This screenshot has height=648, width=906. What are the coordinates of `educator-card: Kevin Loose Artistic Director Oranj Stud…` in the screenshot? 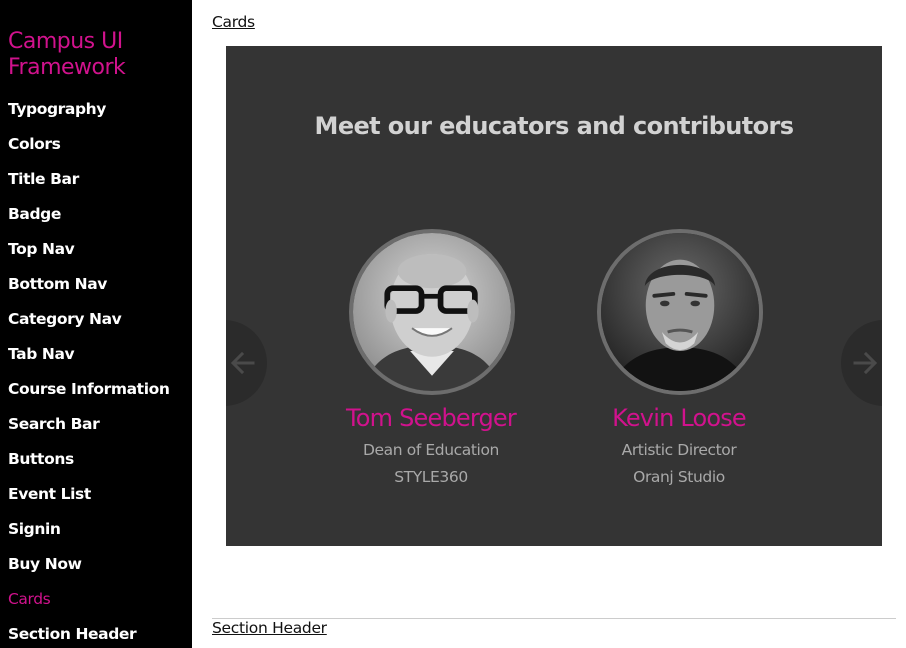 It's located at (679, 364).